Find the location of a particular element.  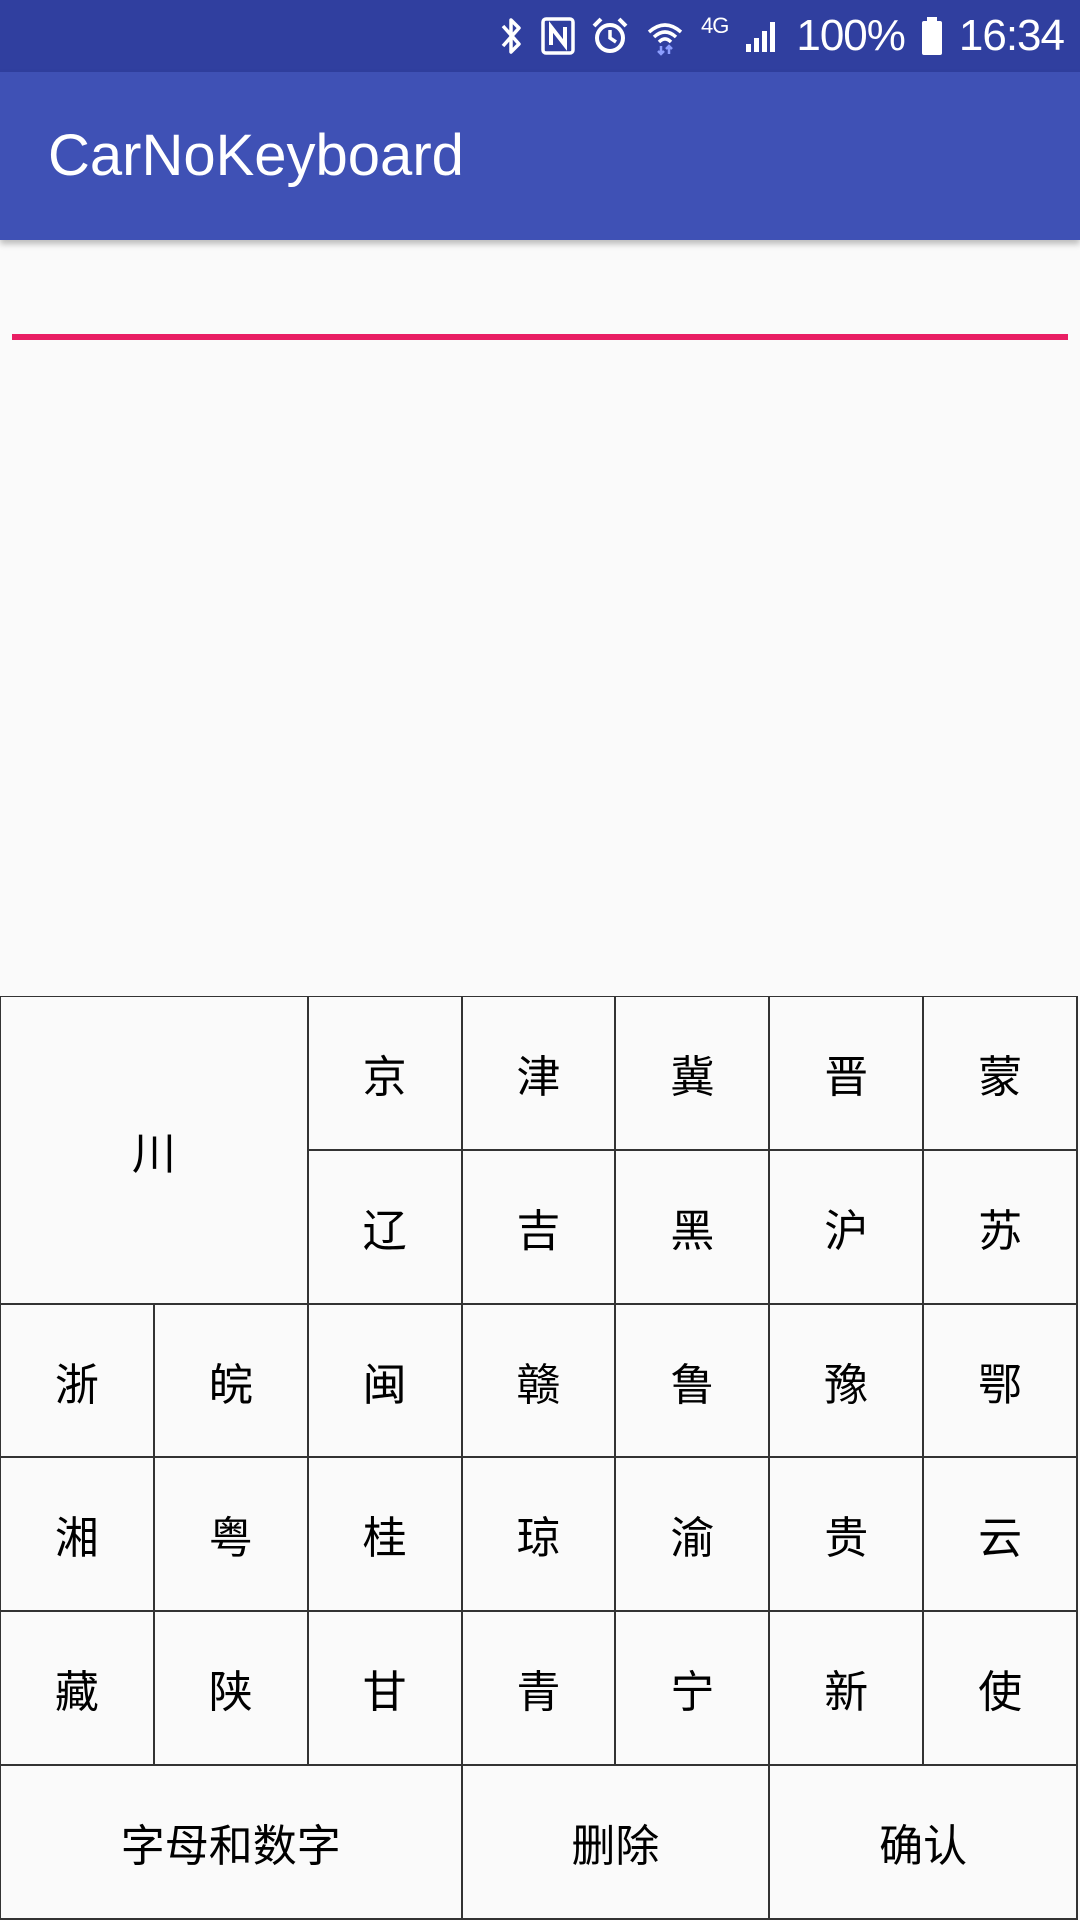

key-province: 苏 is located at coordinates (1001, 1227).